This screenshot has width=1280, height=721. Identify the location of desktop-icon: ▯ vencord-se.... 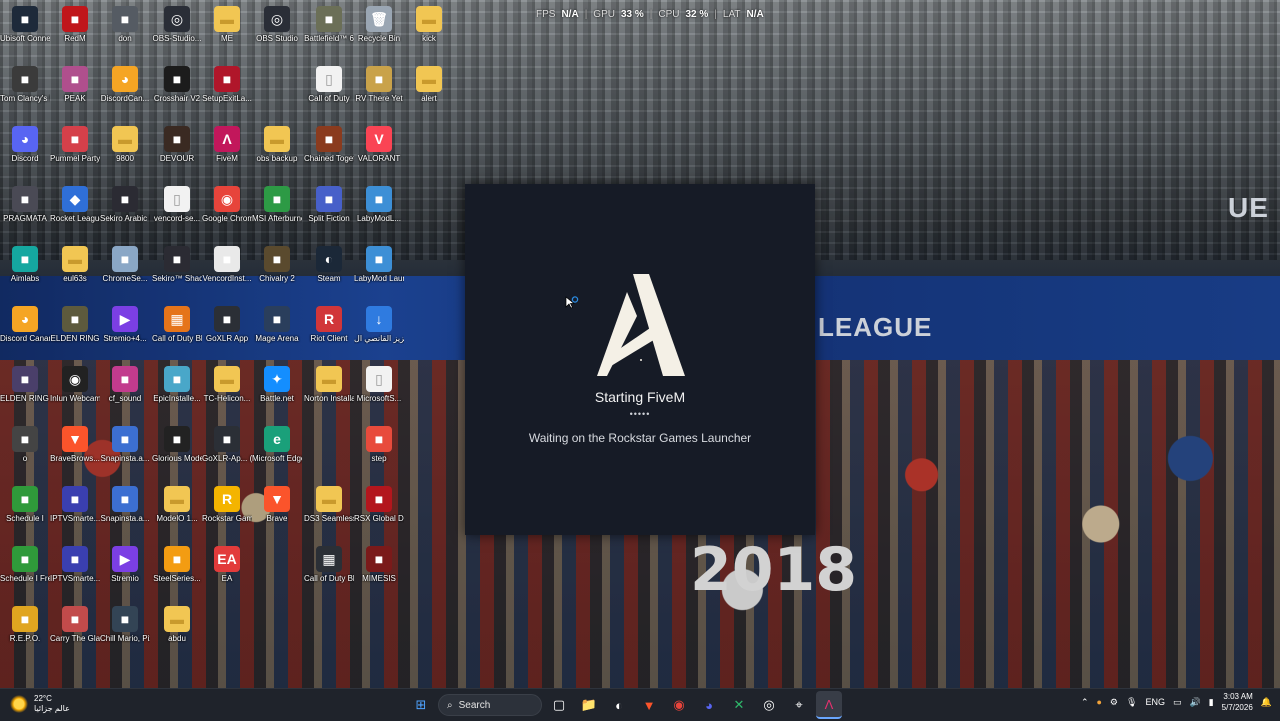
(177, 211).